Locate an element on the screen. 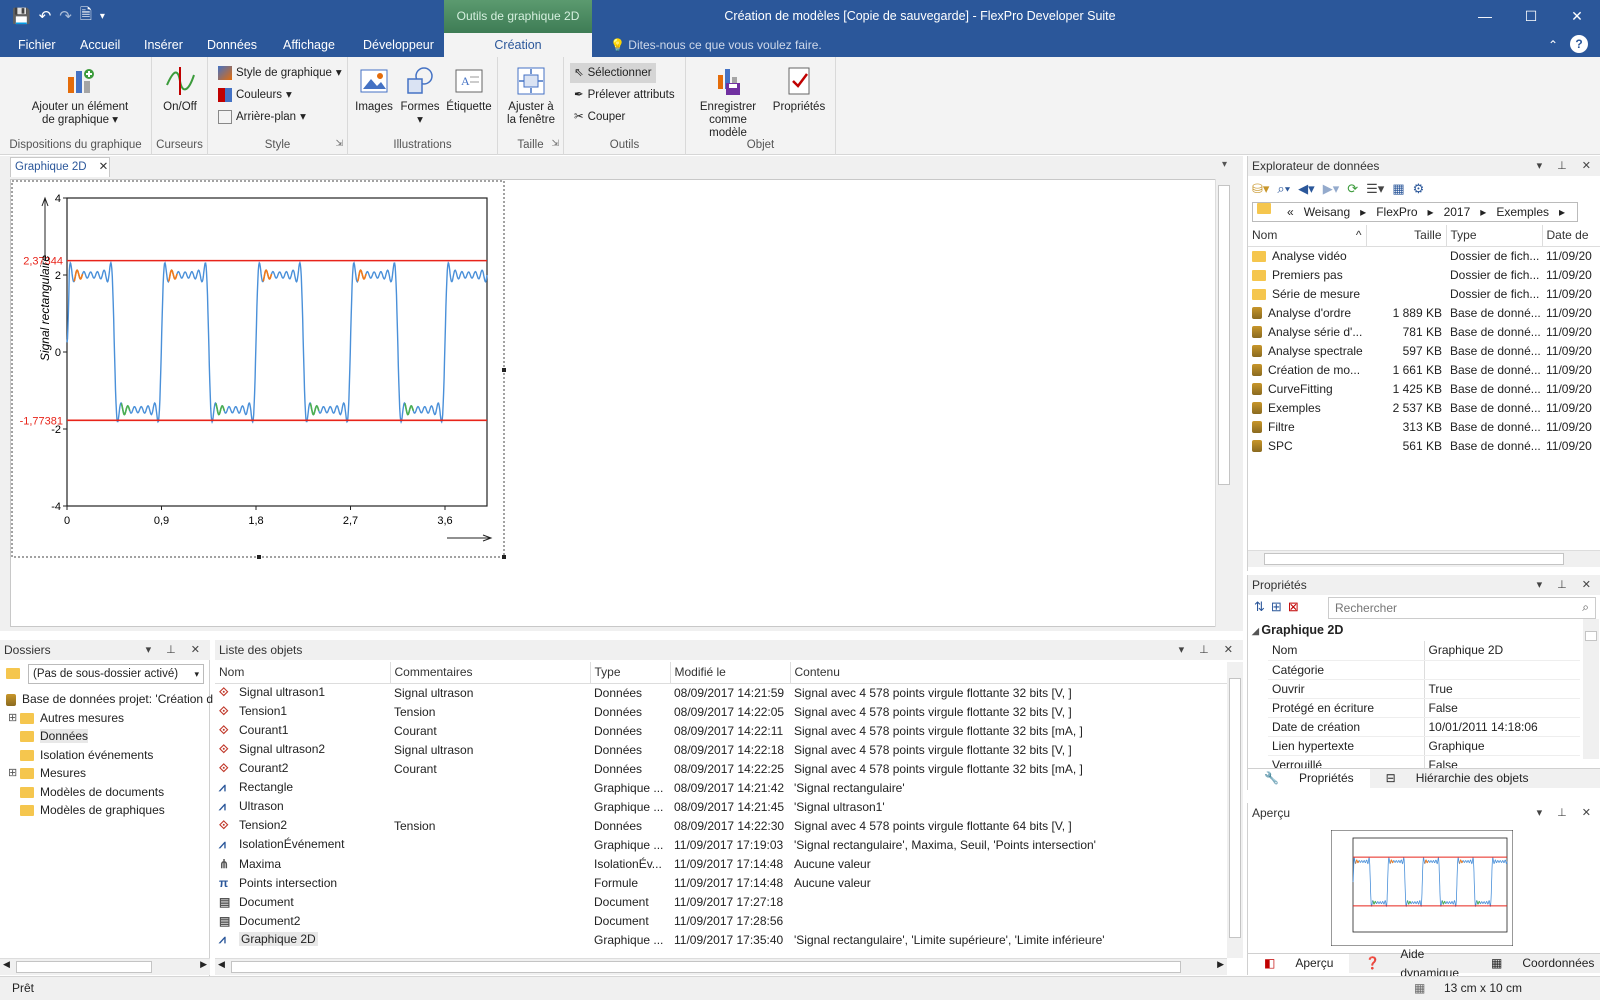  table-row: ▤ Document2 Document 11/09/2017 17:28:56 is located at coordinates (721, 920).